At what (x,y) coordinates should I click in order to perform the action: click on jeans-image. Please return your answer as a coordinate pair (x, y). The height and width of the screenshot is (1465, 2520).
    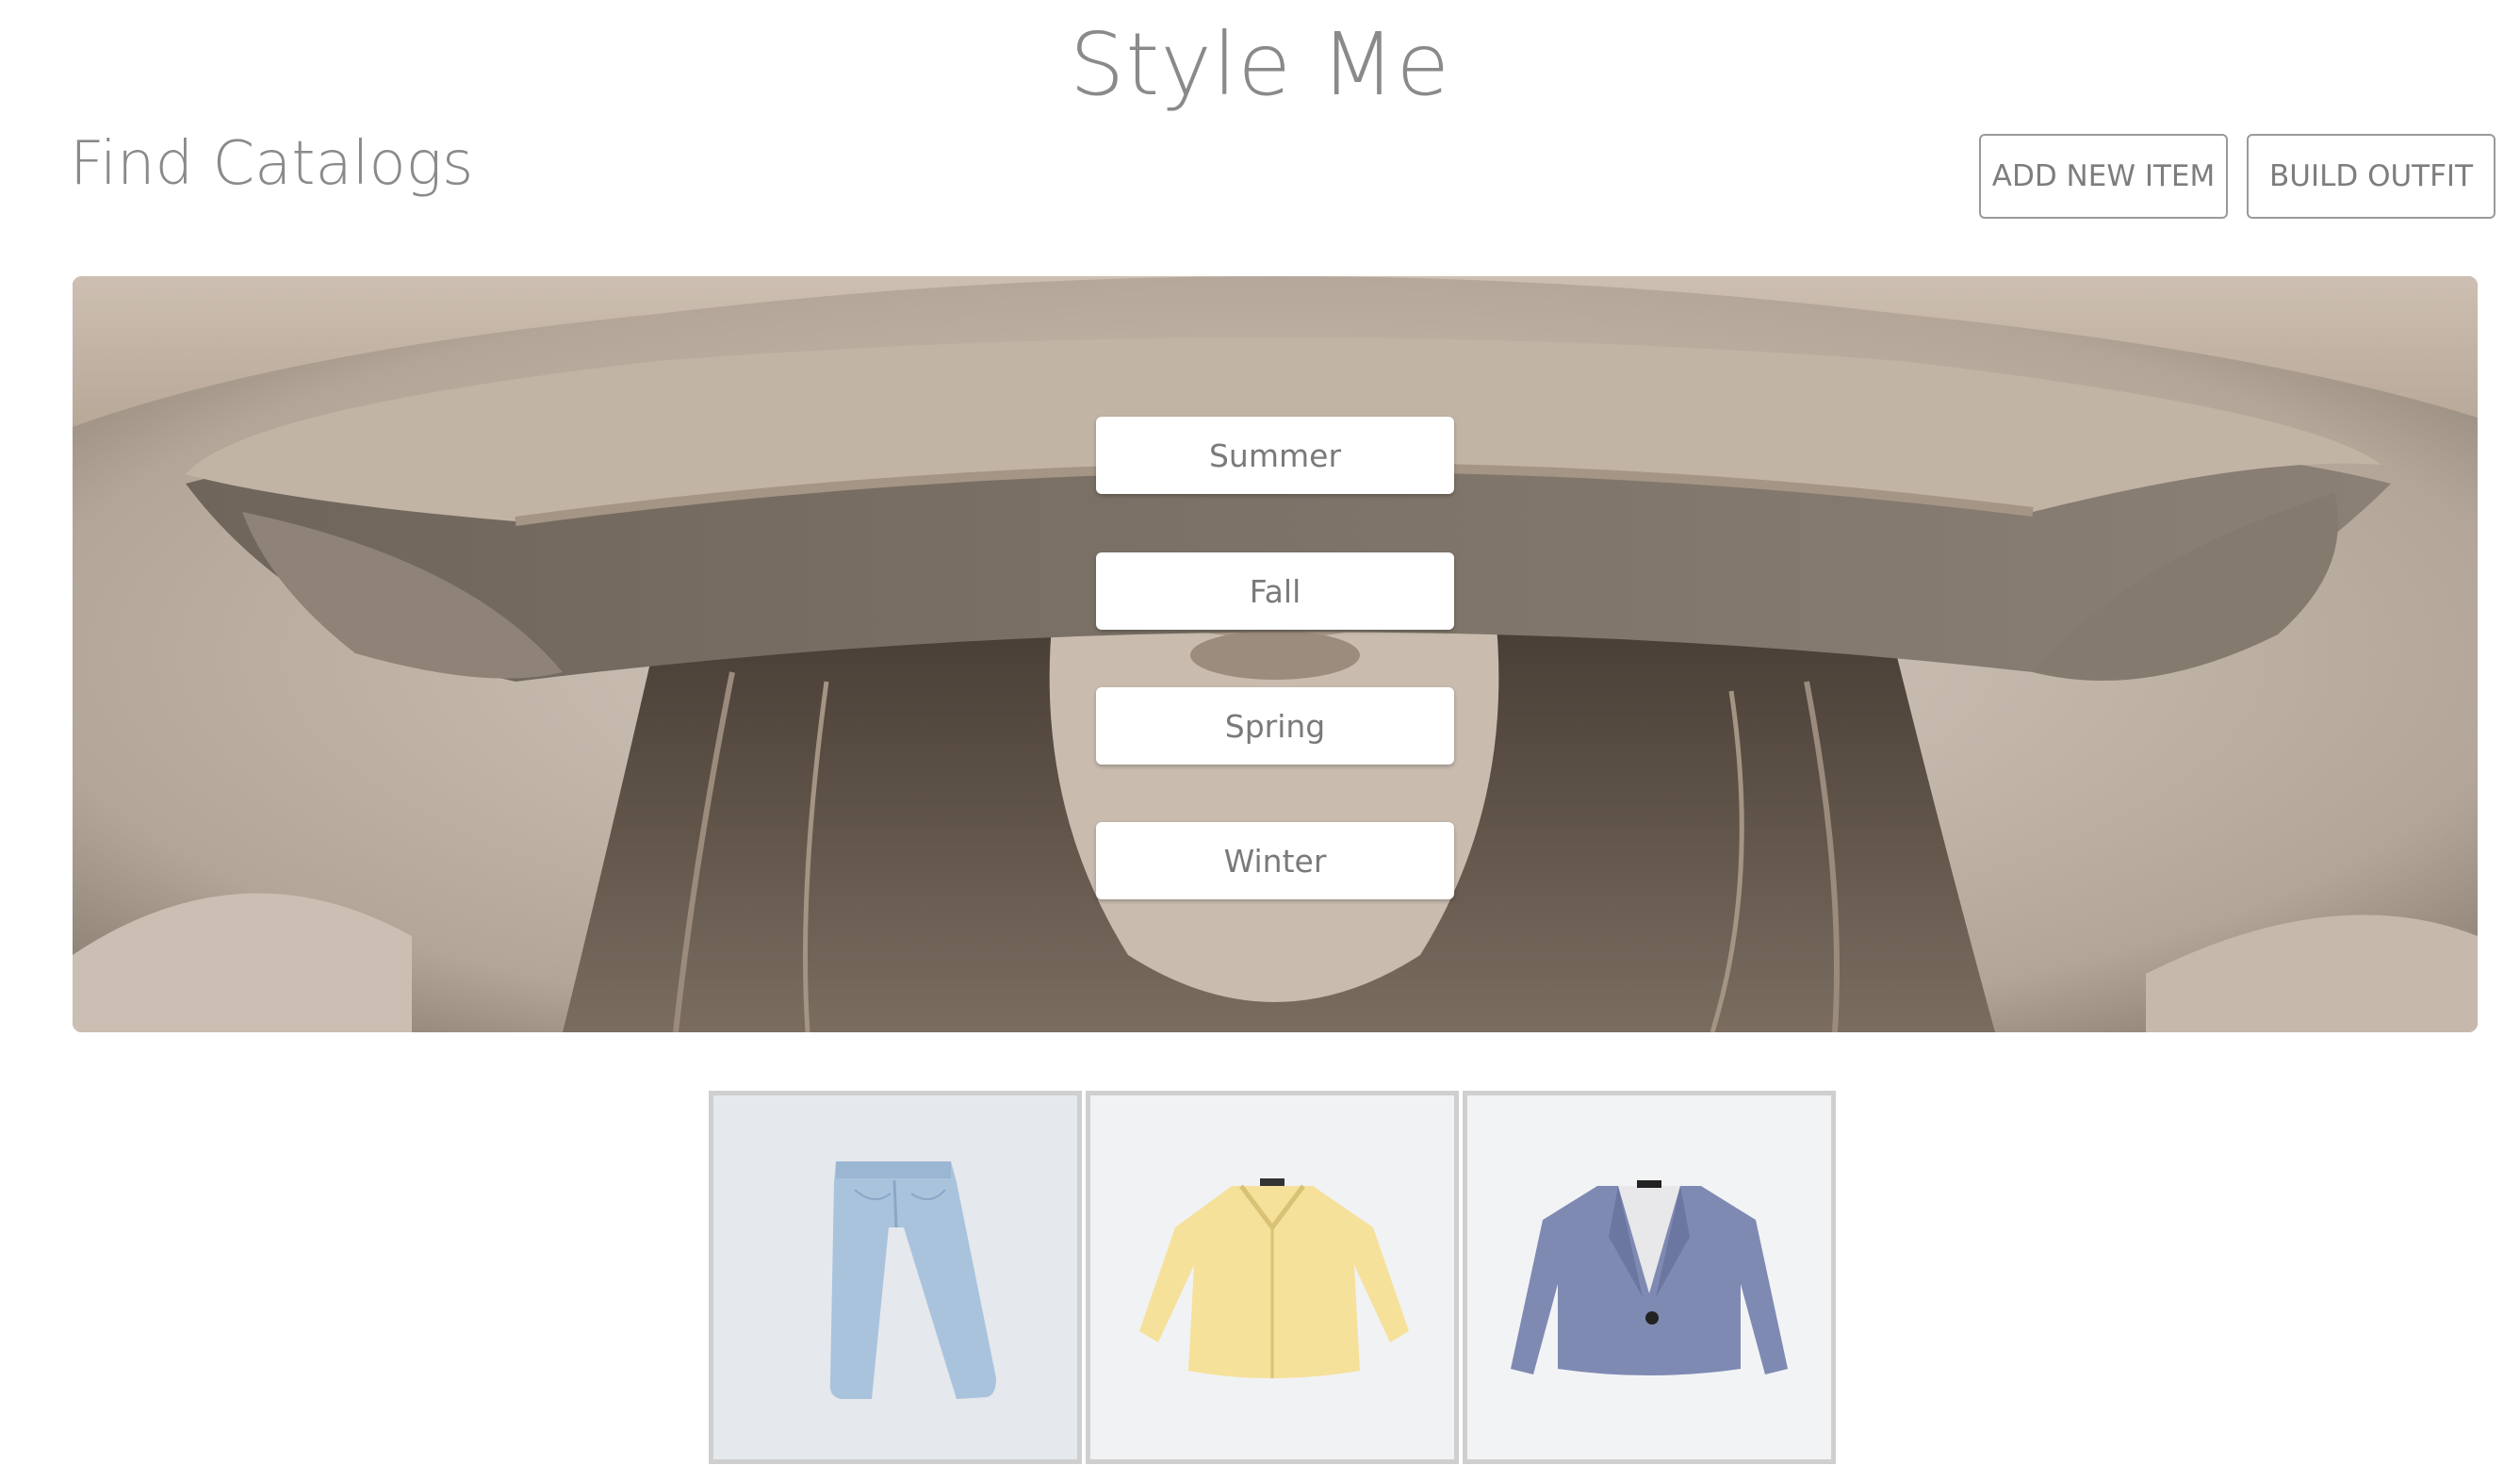
    Looking at the image, I should click on (895, 1277).